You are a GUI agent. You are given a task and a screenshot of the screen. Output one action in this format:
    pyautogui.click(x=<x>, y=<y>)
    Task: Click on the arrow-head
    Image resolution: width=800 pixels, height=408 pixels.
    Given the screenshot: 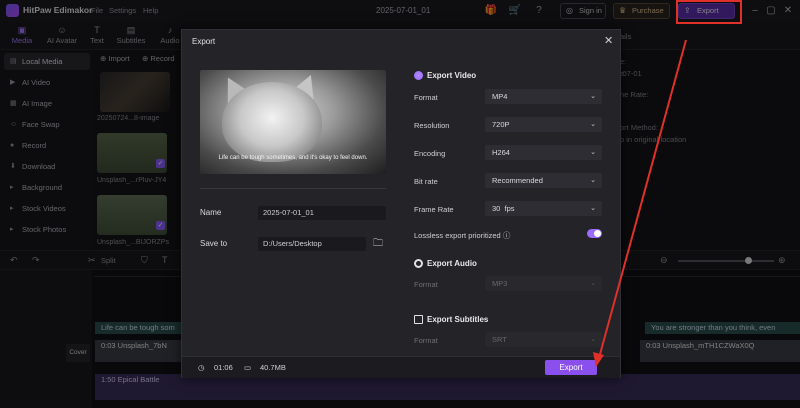 What is the action you would take?
    pyautogui.click(x=598, y=359)
    